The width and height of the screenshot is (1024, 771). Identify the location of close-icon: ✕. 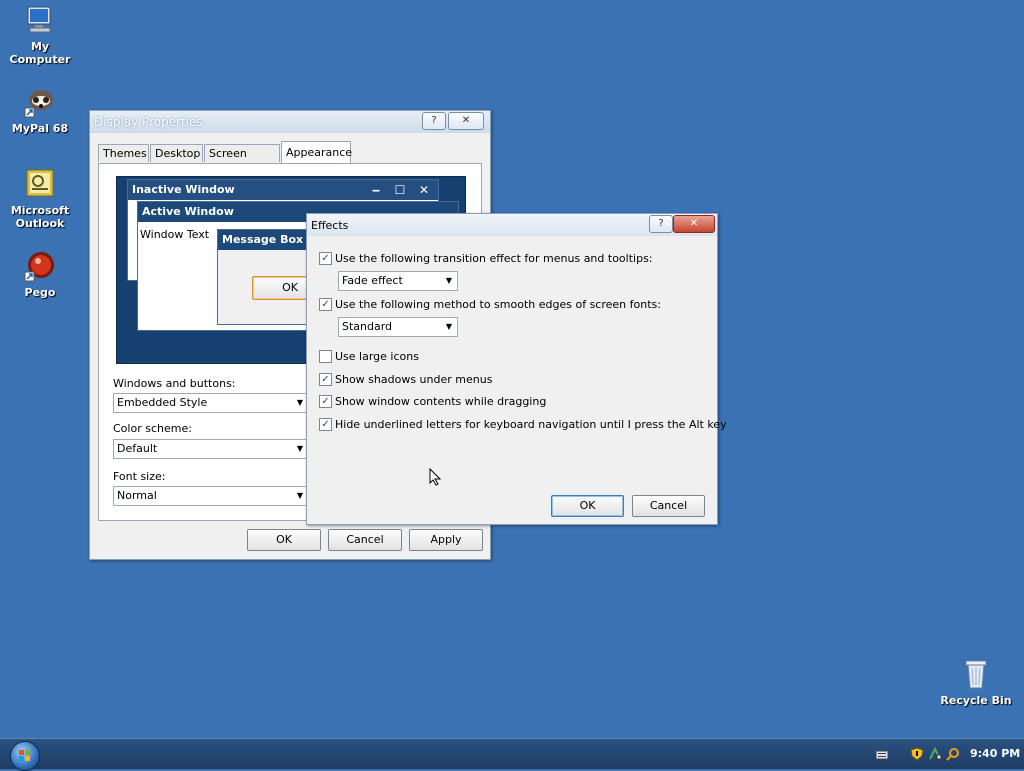
(424, 190).